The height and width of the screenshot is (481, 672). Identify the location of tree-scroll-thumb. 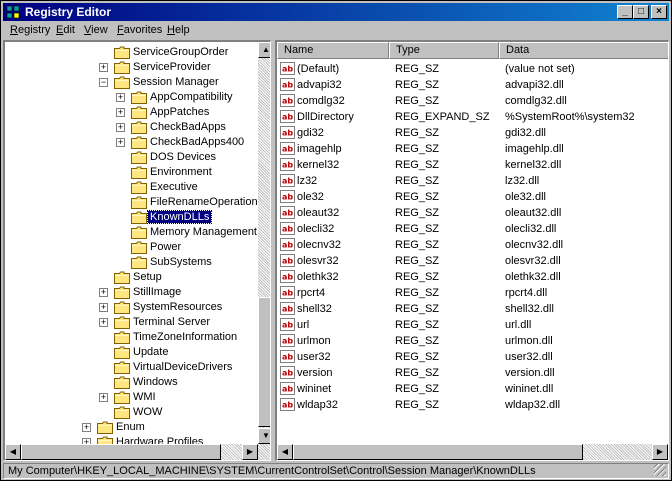
(264, 362).